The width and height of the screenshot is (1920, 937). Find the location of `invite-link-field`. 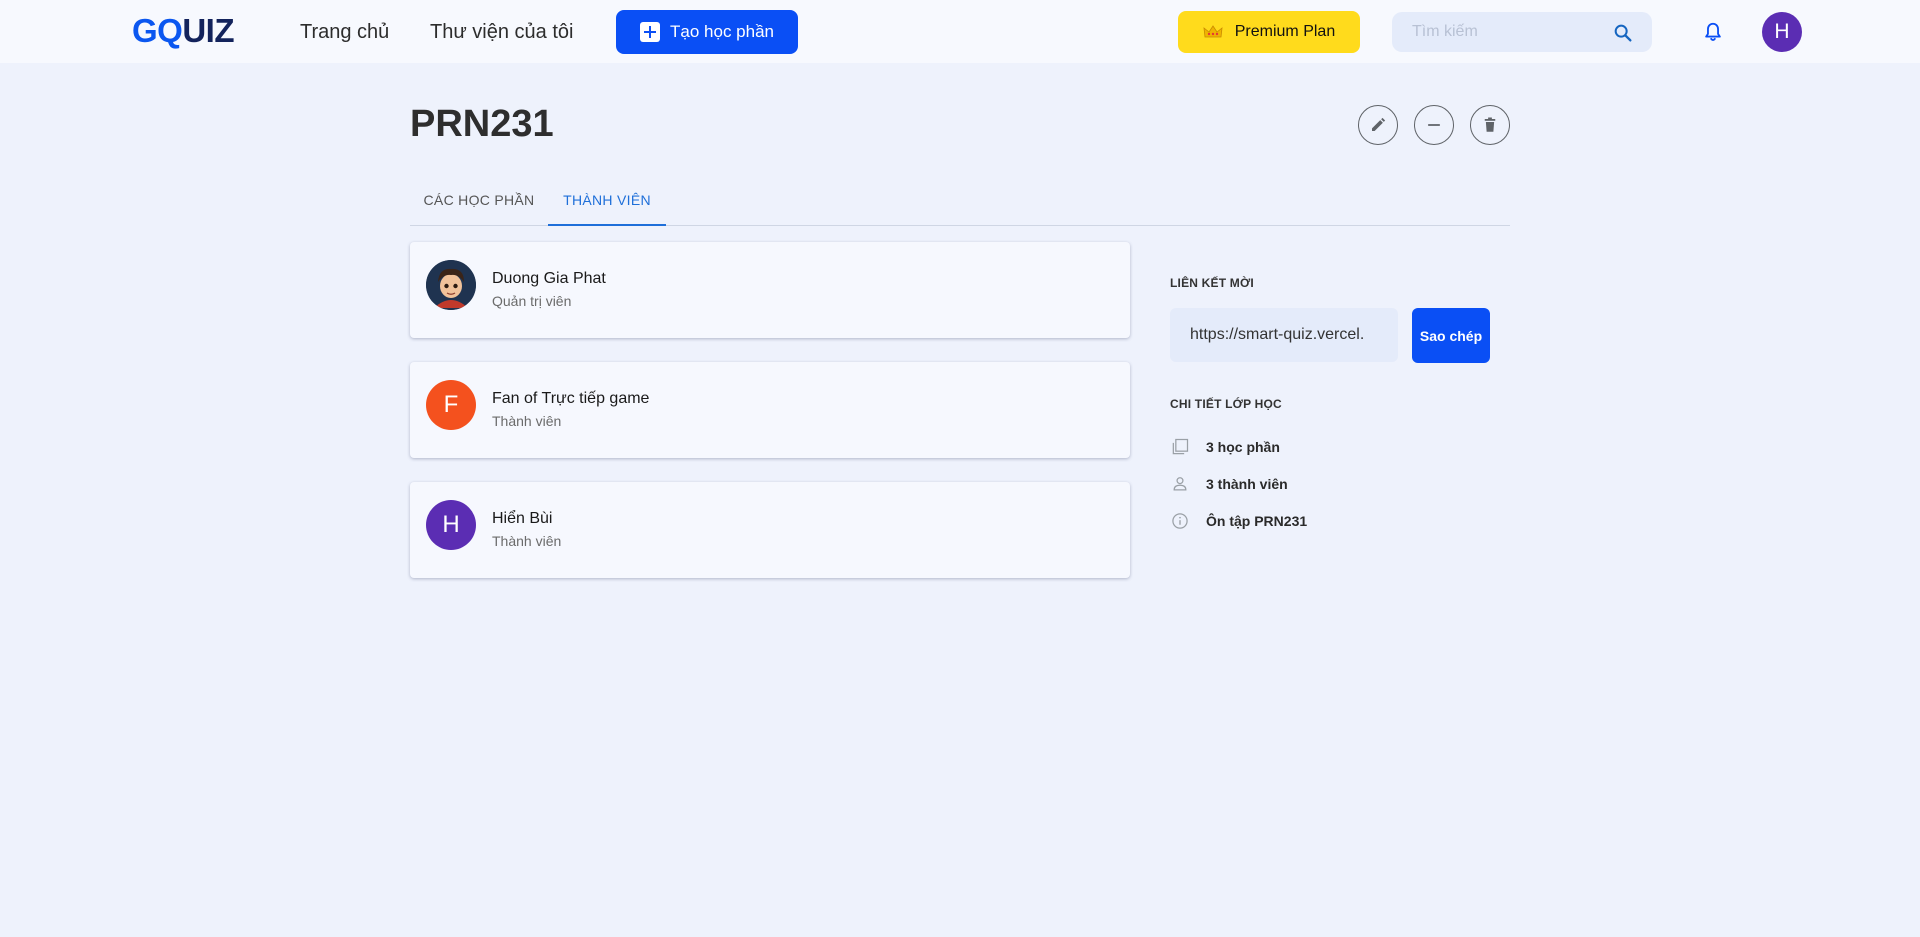

invite-link-field is located at coordinates (1284, 335).